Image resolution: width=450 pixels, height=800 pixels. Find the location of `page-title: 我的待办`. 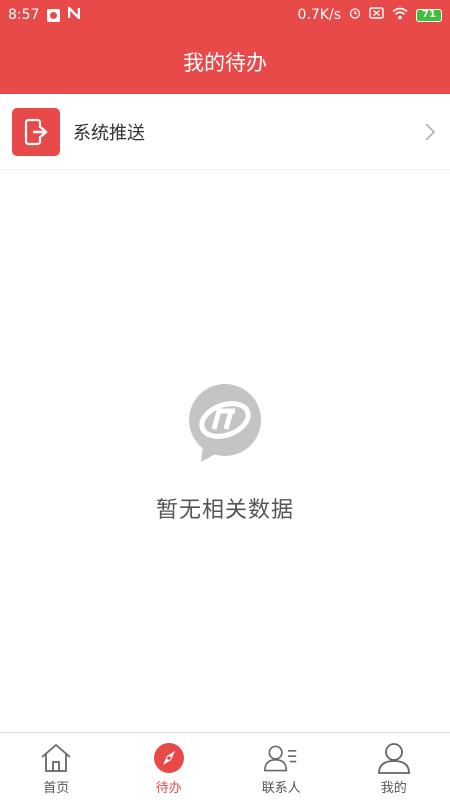

page-title: 我的待办 is located at coordinates (225, 63).